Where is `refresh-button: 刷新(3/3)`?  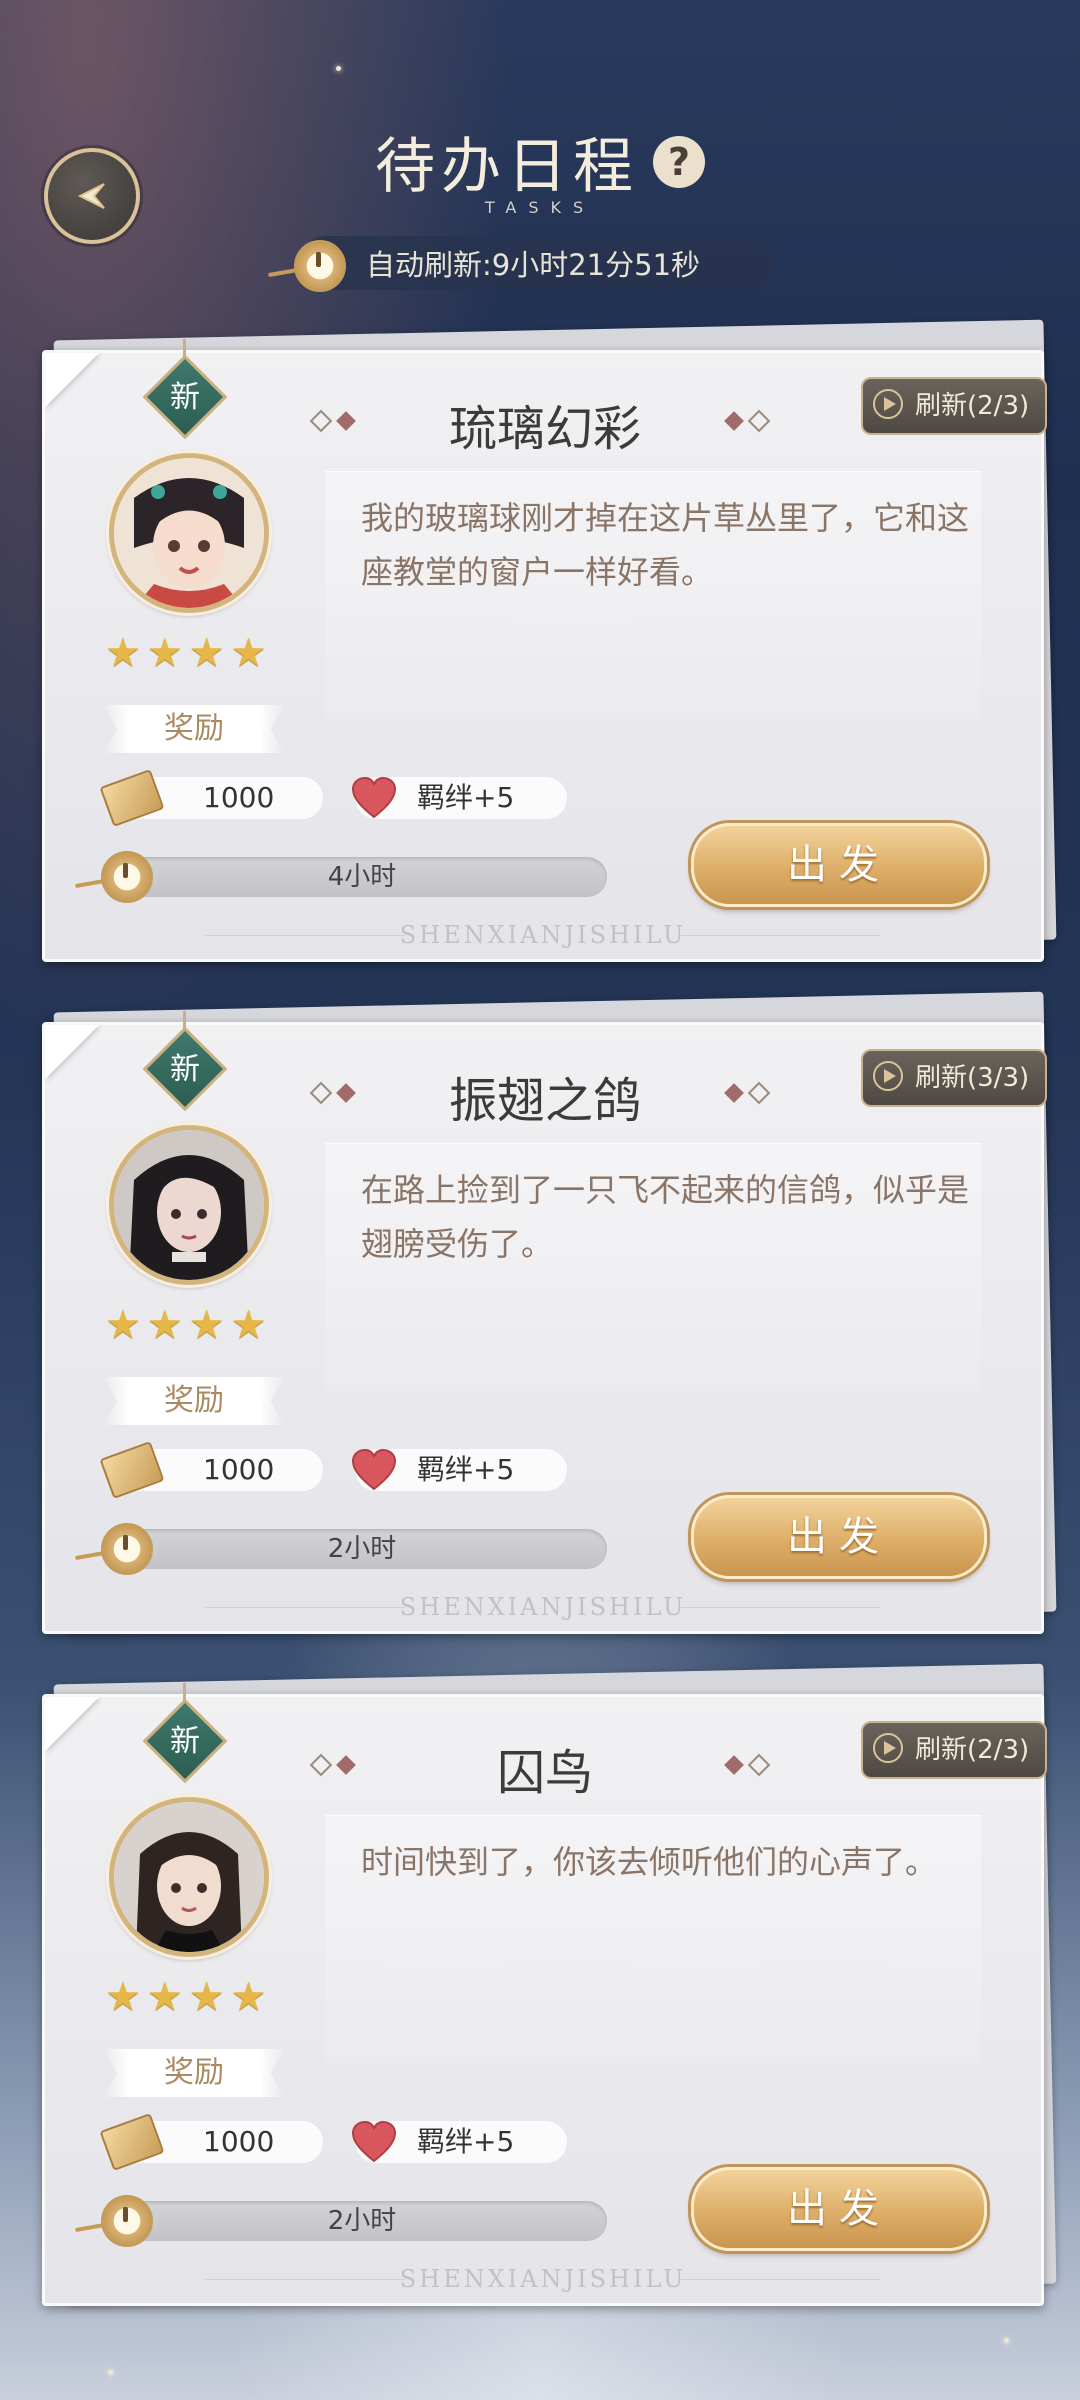
refresh-button: 刷新(3/3) is located at coordinates (954, 1078).